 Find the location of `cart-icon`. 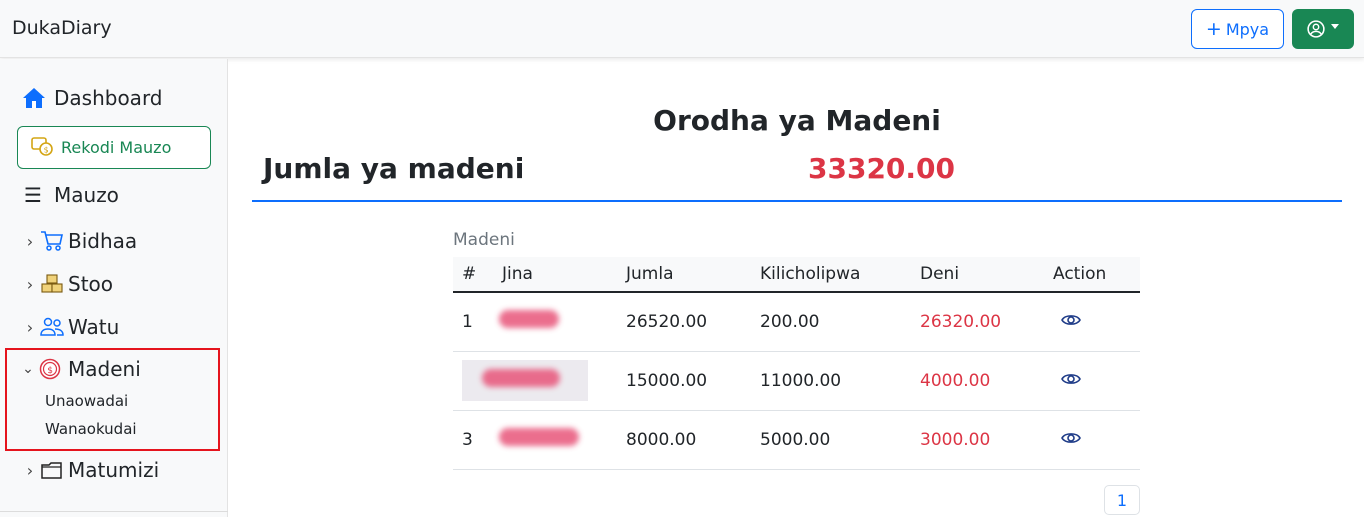

cart-icon is located at coordinates (52, 241).